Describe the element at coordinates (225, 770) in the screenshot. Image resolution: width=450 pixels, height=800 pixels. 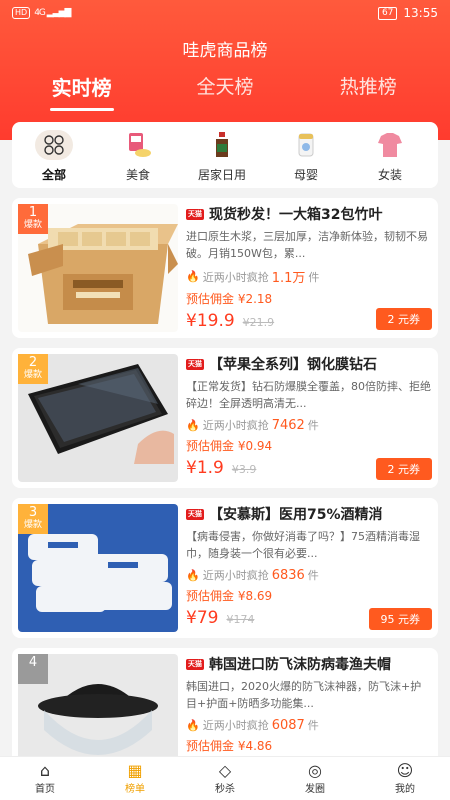
I see `diamond-icon: ◇` at that location.